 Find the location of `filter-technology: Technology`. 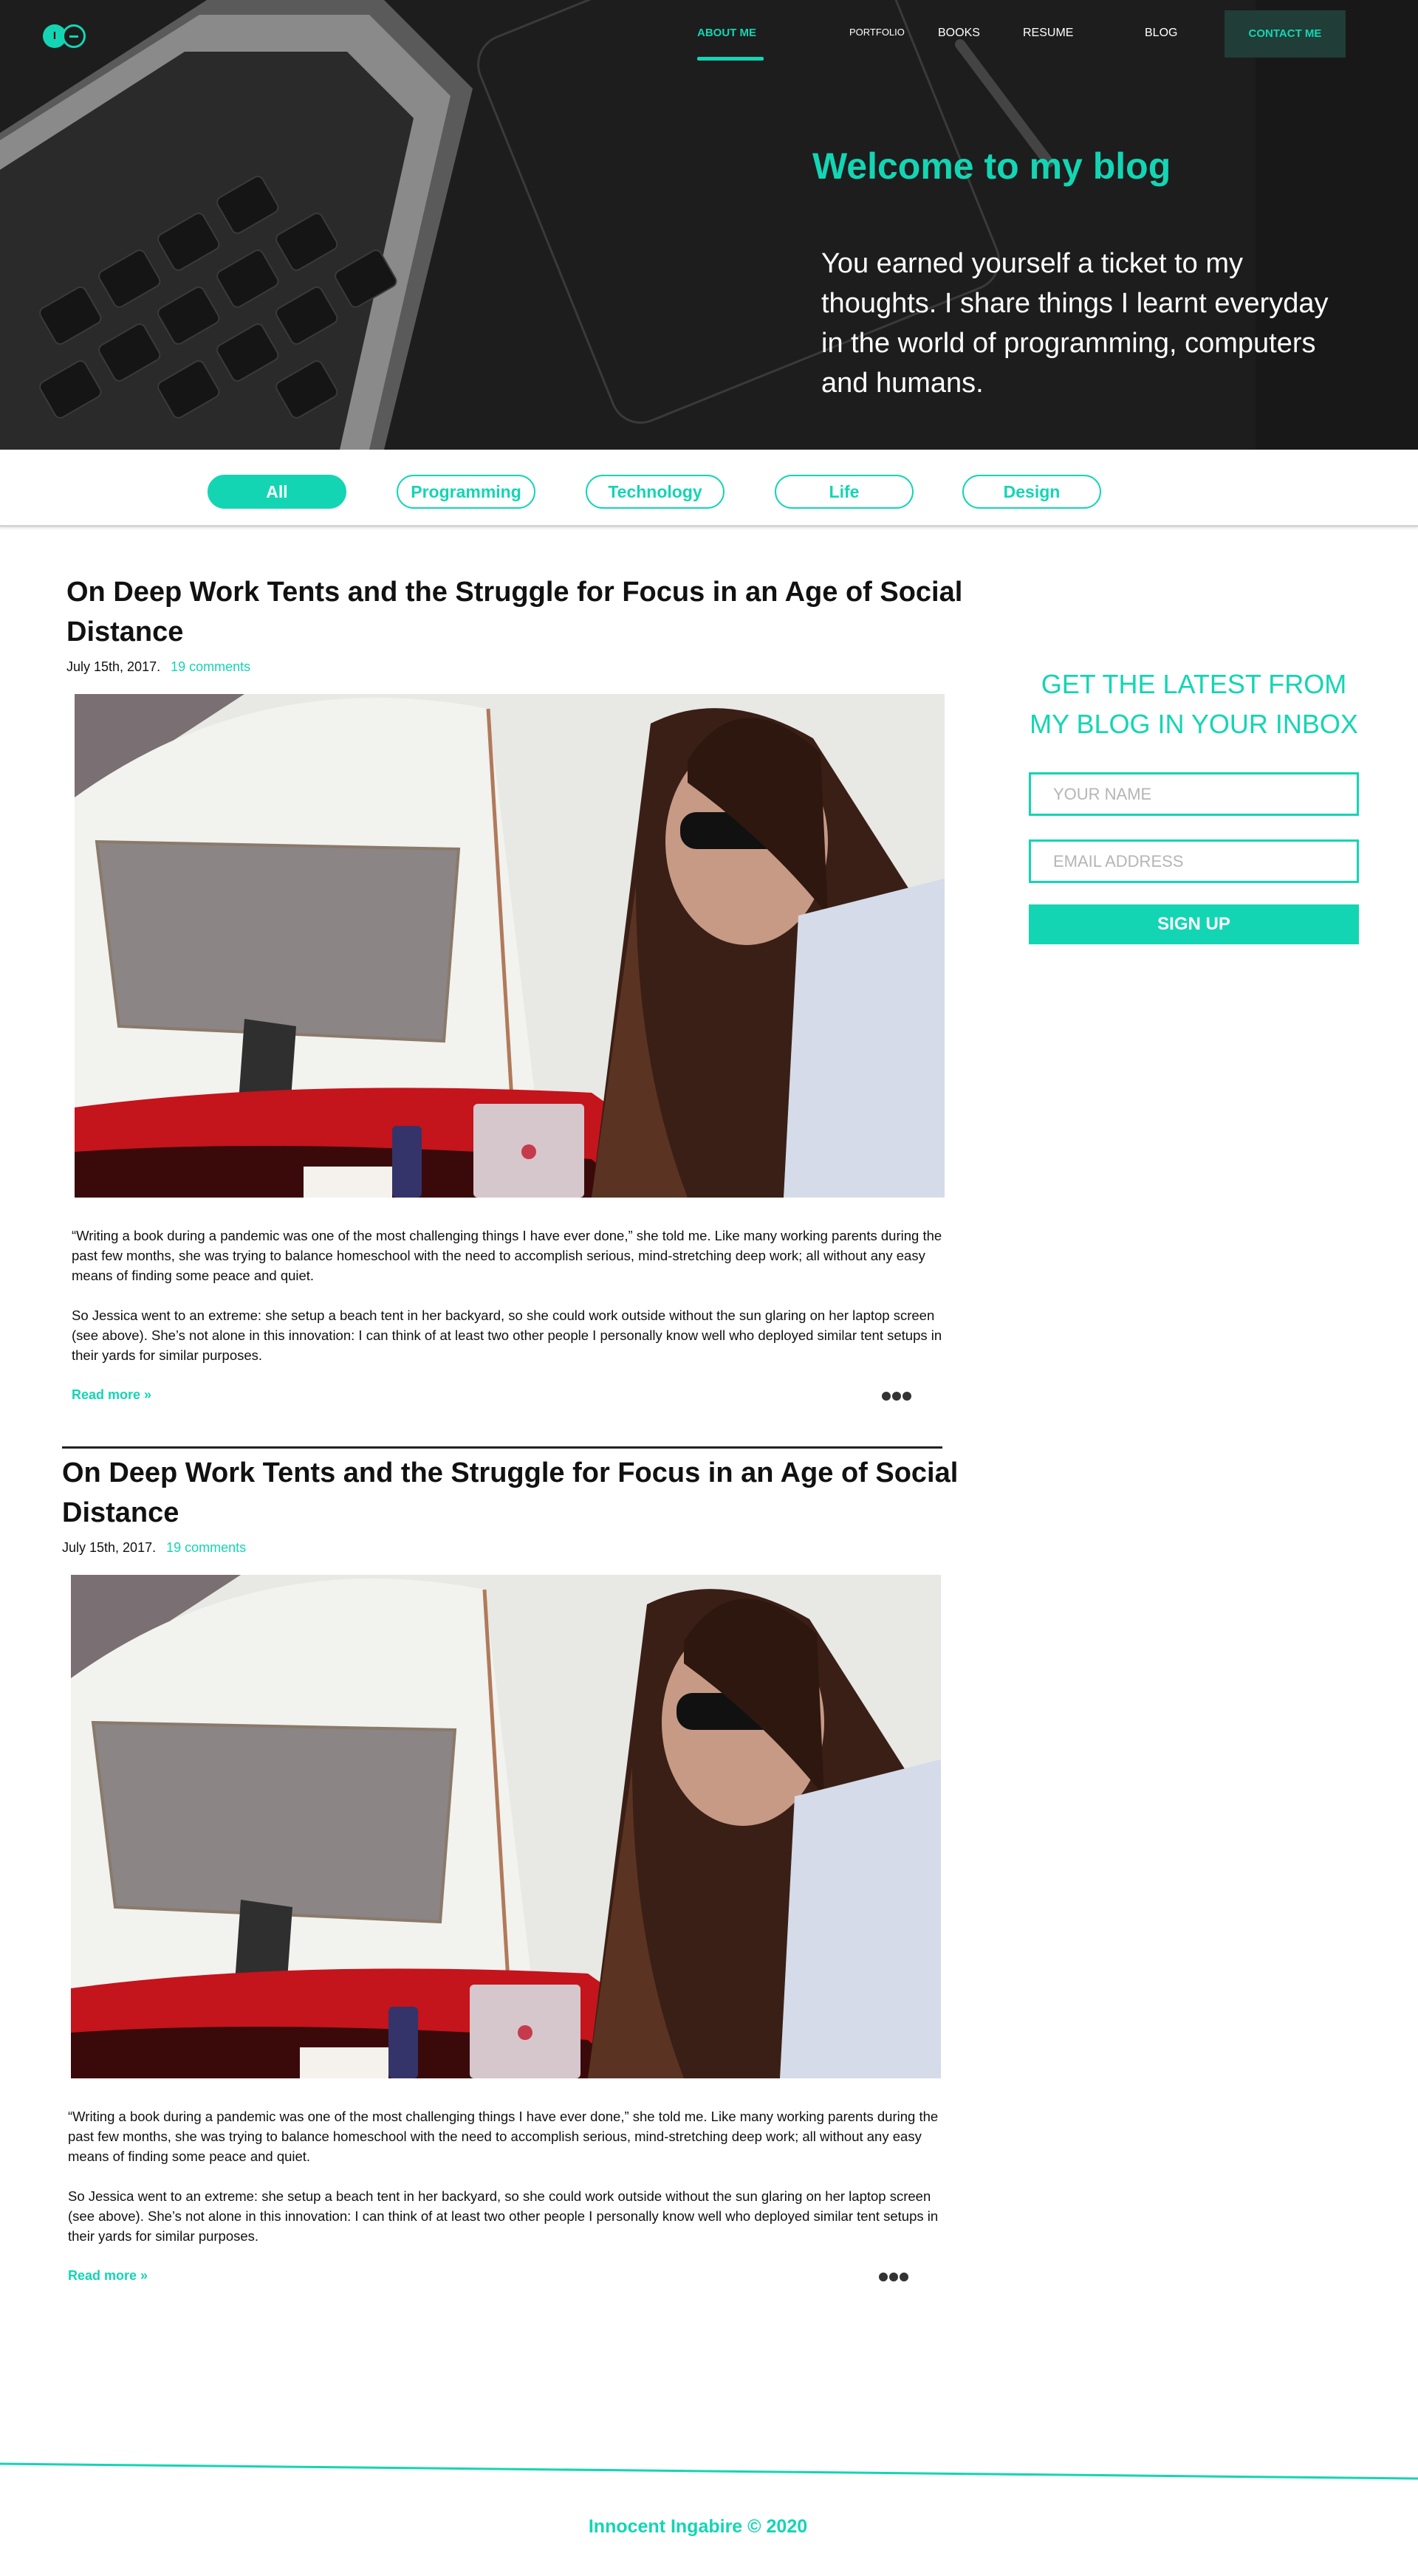

filter-technology: Technology is located at coordinates (655, 492).